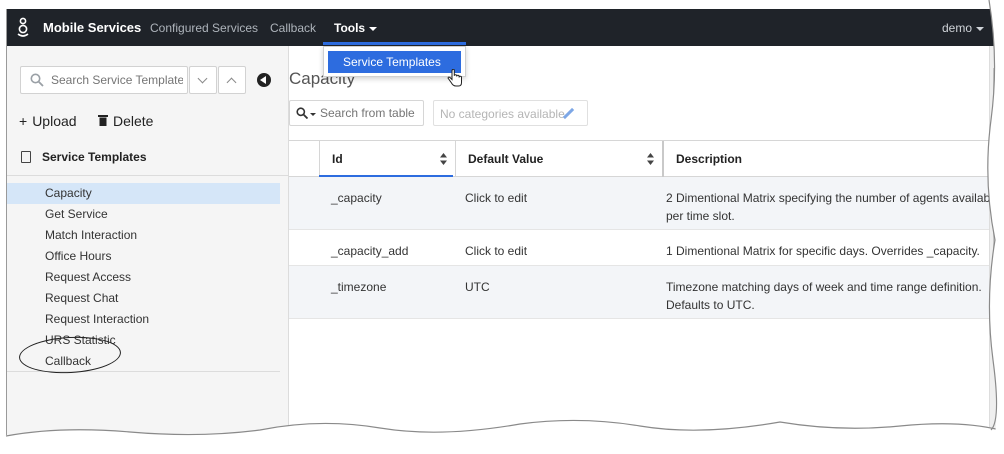 Image resolution: width=1004 pixels, height=454 pixels. What do you see at coordinates (359, 287) in the screenshot?
I see `cell-id: _timezone` at bounding box center [359, 287].